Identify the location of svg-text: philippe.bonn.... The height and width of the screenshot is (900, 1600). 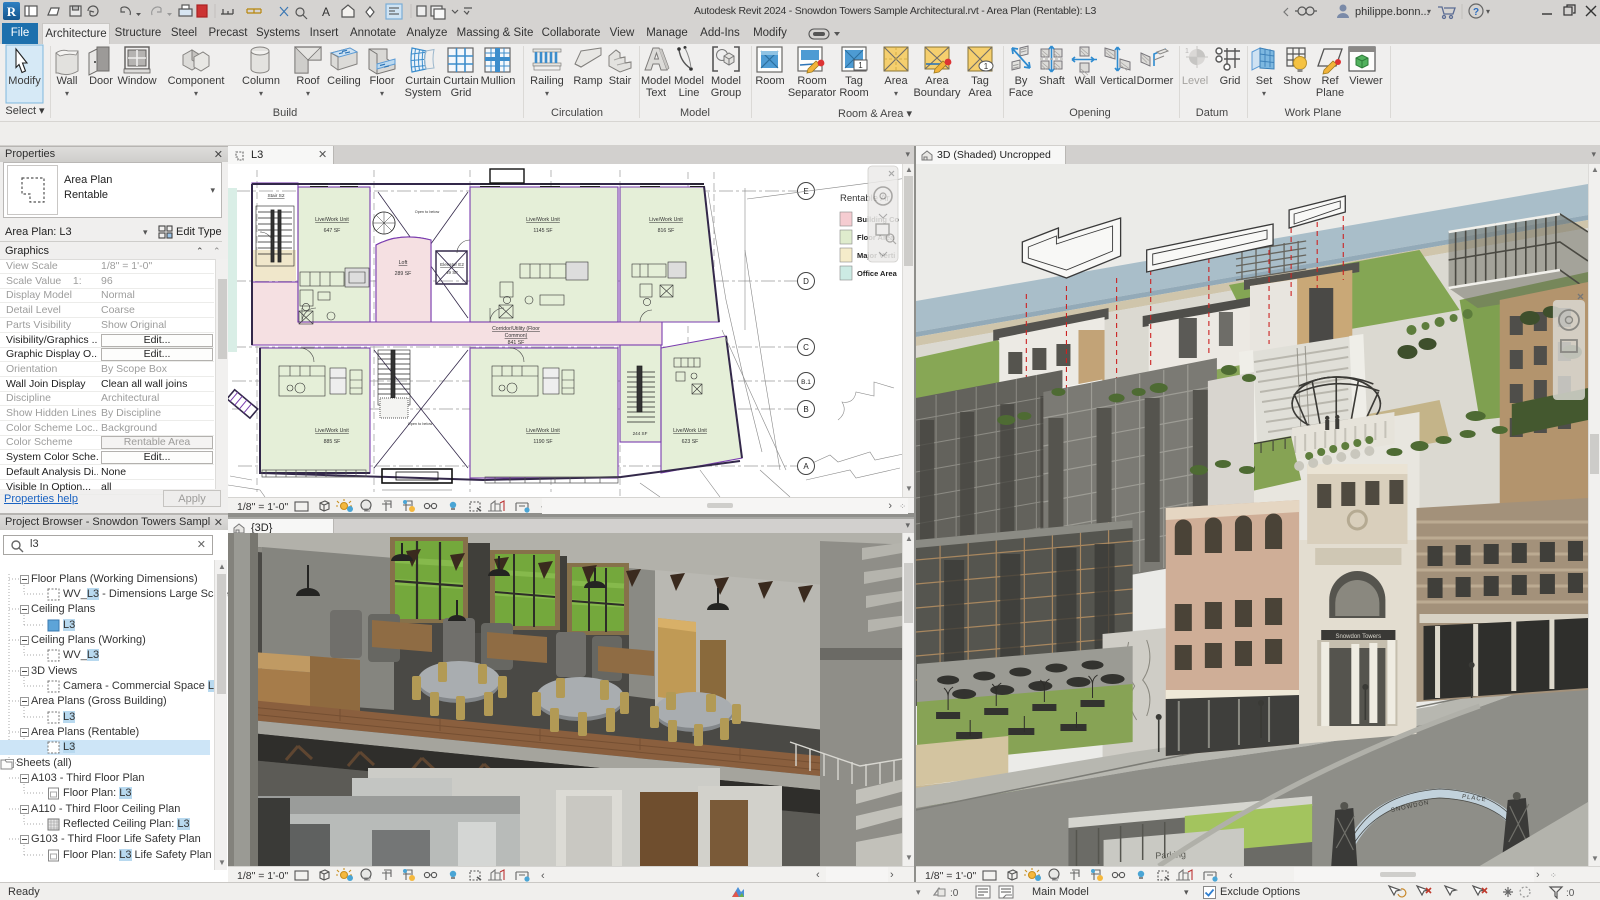
(1392, 12).